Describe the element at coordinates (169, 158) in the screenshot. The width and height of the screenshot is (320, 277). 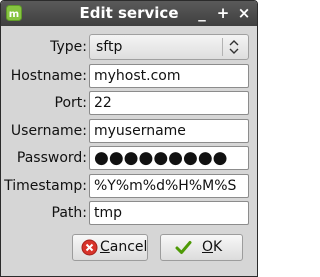
I see `password-field: ●●●●●●●●●` at that location.